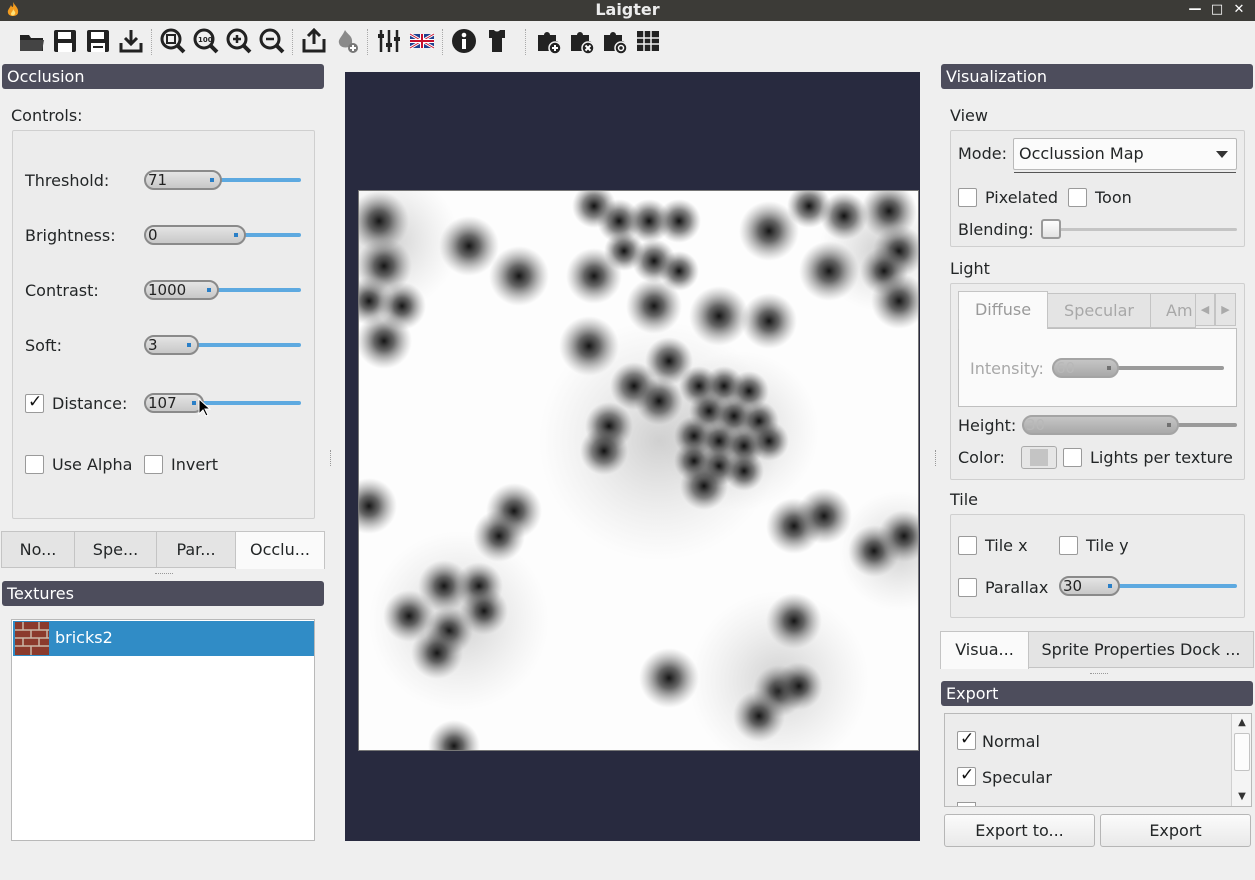  What do you see at coordinates (222, 403) in the screenshot?
I see `distance-slider: 107` at bounding box center [222, 403].